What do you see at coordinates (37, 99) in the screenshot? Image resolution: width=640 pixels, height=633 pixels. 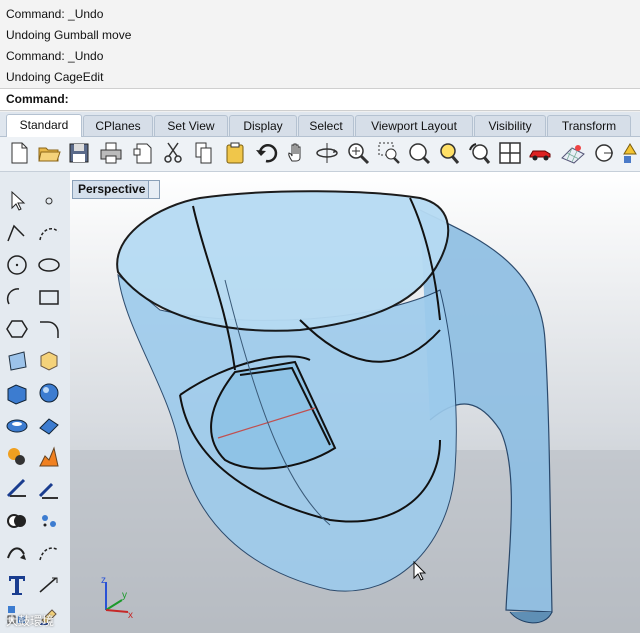 I see `command-prompt-label: Command:` at bounding box center [37, 99].